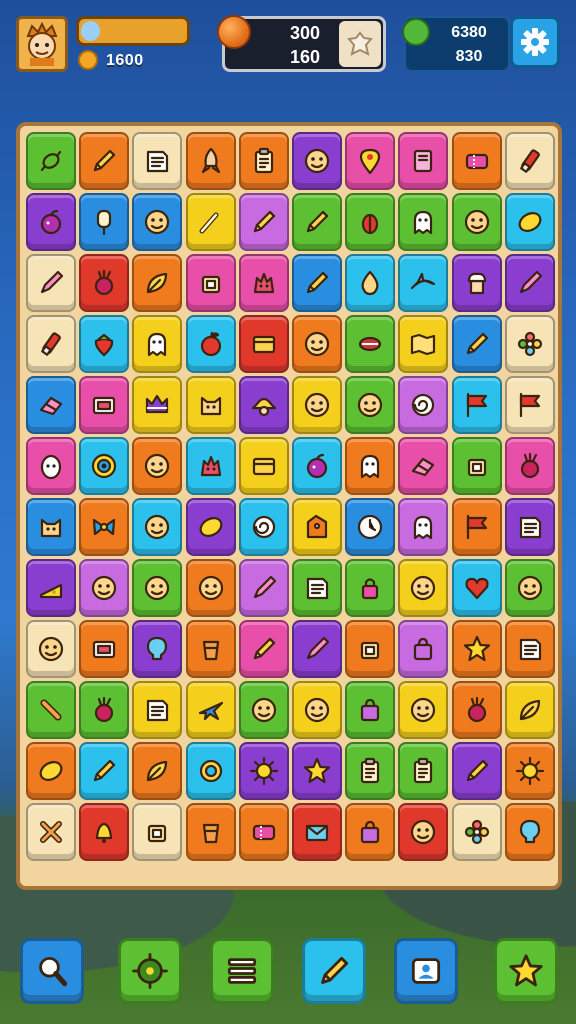 The height and width of the screenshot is (1024, 576). I want to click on tile-r5-c1, so click(104, 466).